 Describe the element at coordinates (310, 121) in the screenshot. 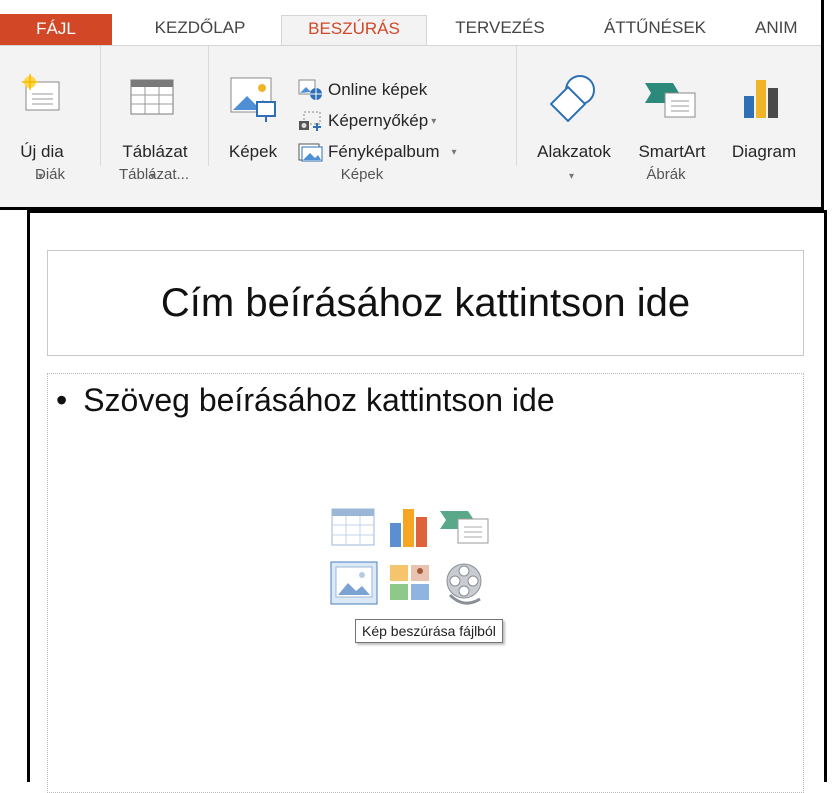

I see `screenshot-icon` at that location.